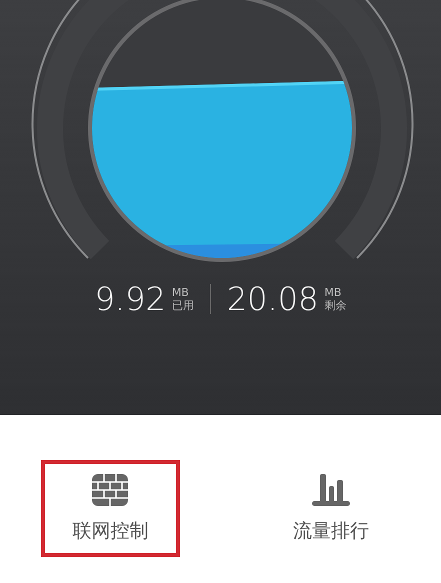  What do you see at coordinates (330, 508) in the screenshot?
I see `action-button: 流量排行` at bounding box center [330, 508].